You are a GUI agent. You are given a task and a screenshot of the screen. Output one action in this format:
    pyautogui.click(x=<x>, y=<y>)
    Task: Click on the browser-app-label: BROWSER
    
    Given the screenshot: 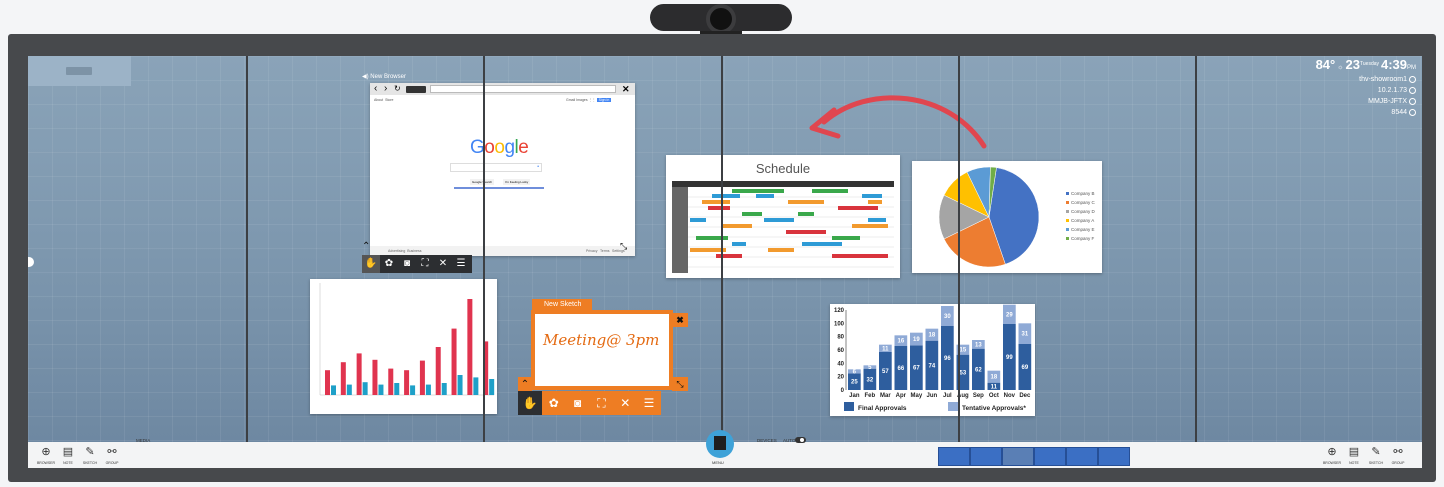 What is the action you would take?
    pyautogui.click(x=46, y=463)
    